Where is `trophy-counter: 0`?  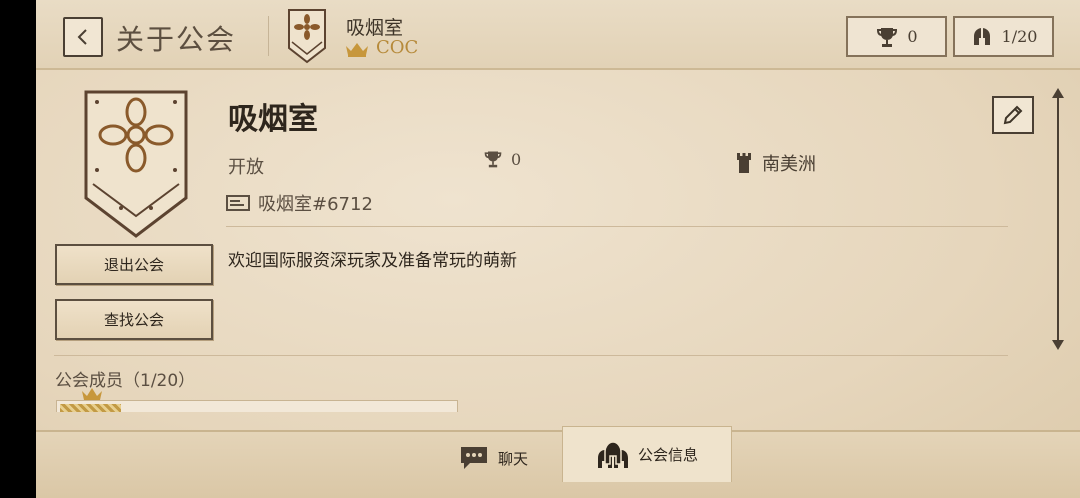
trophy-counter: 0 is located at coordinates (896, 36).